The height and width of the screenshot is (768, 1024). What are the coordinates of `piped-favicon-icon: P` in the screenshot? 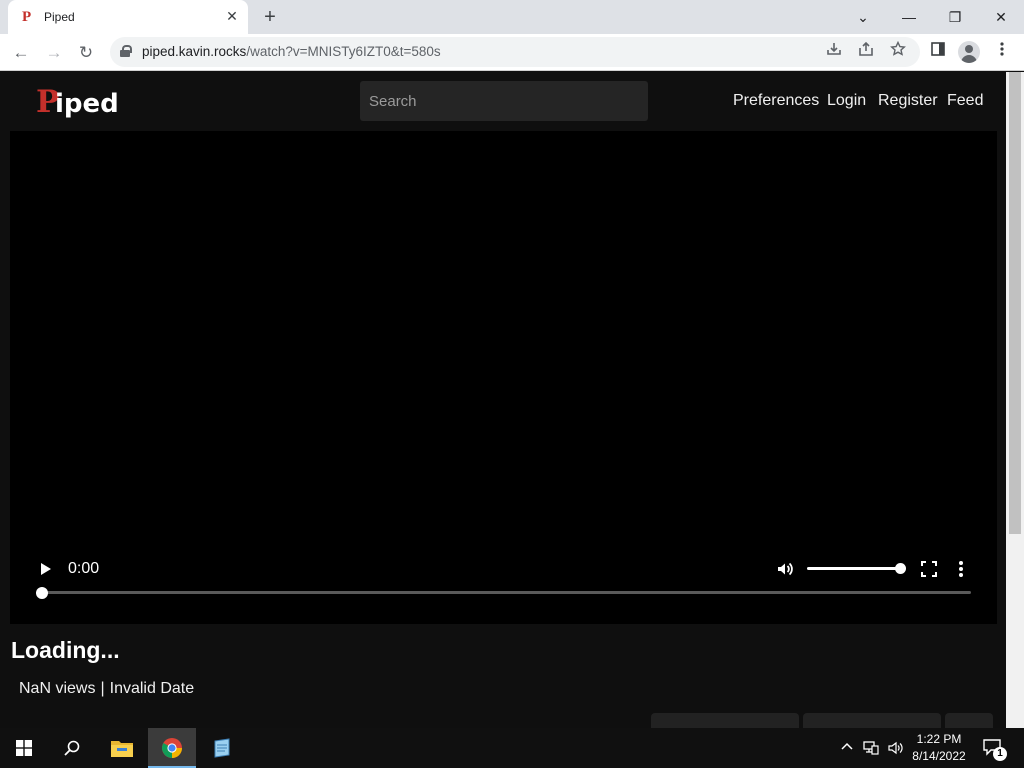 It's located at (27, 17).